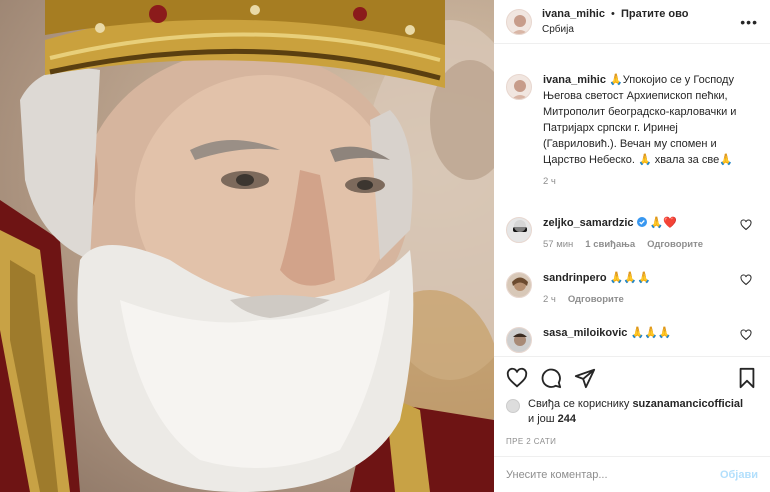  What do you see at coordinates (513, 406) in the screenshot?
I see `liker-avatar` at bounding box center [513, 406].